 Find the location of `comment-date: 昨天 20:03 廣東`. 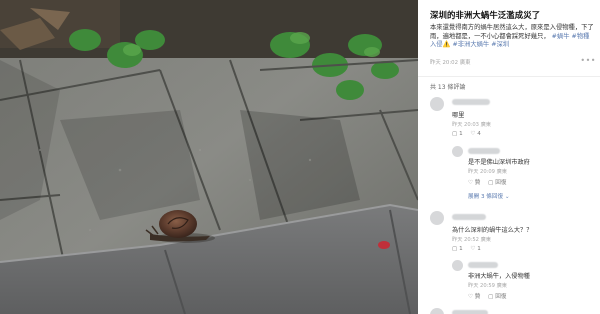

comment-date: 昨天 20:03 廣東 is located at coordinates (471, 125).